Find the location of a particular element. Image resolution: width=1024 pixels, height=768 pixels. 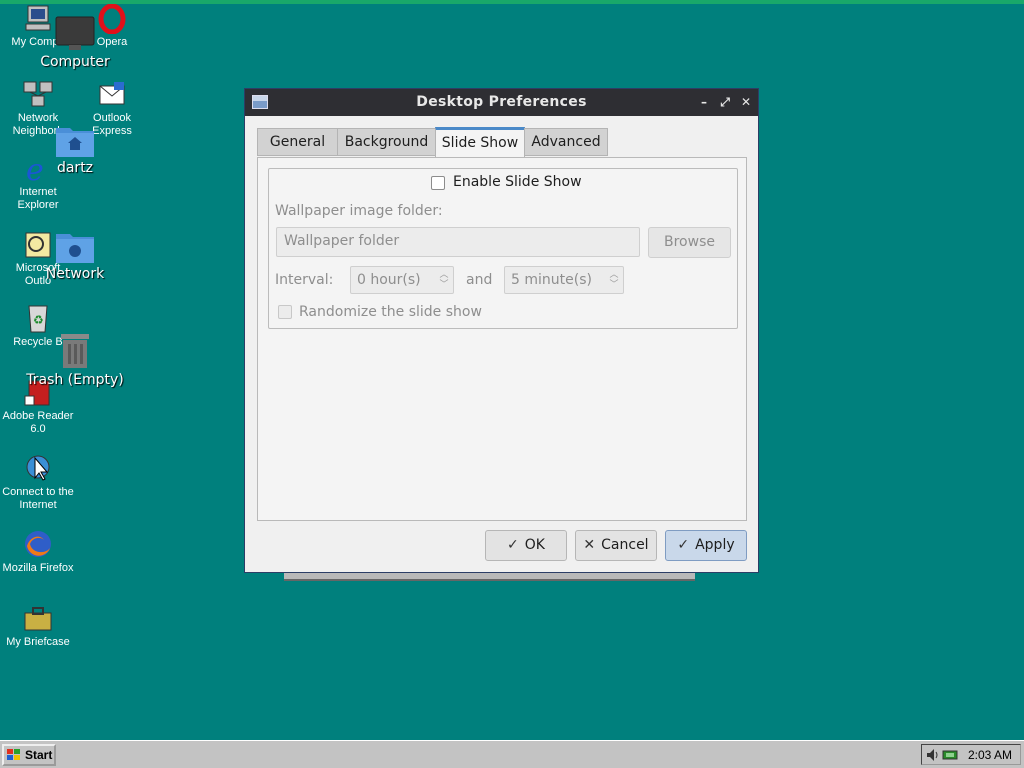

trash-icon is located at coordinates (75, 351).